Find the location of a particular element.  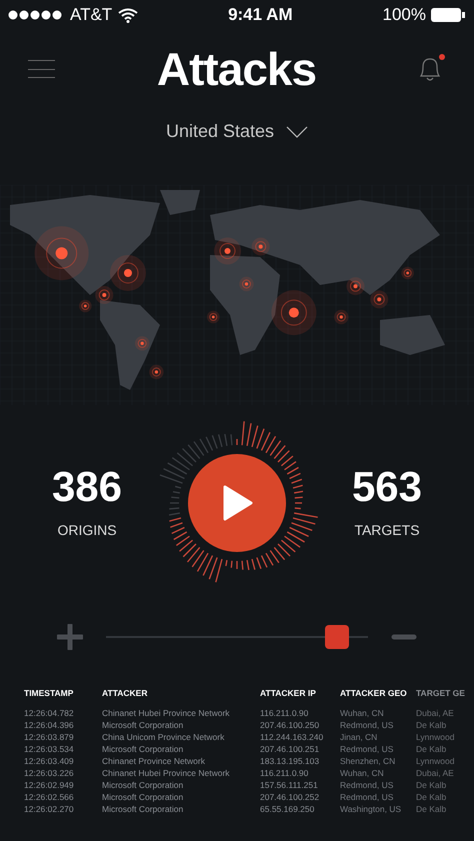

table-cell-text: Jinan, CN is located at coordinates (359, 737).